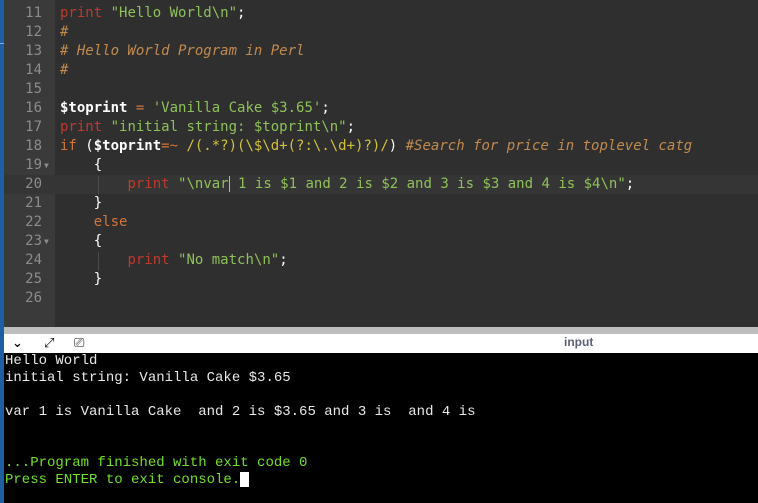 The height and width of the screenshot is (503, 758). I want to click on console-line: Hello World, so click(51, 361).